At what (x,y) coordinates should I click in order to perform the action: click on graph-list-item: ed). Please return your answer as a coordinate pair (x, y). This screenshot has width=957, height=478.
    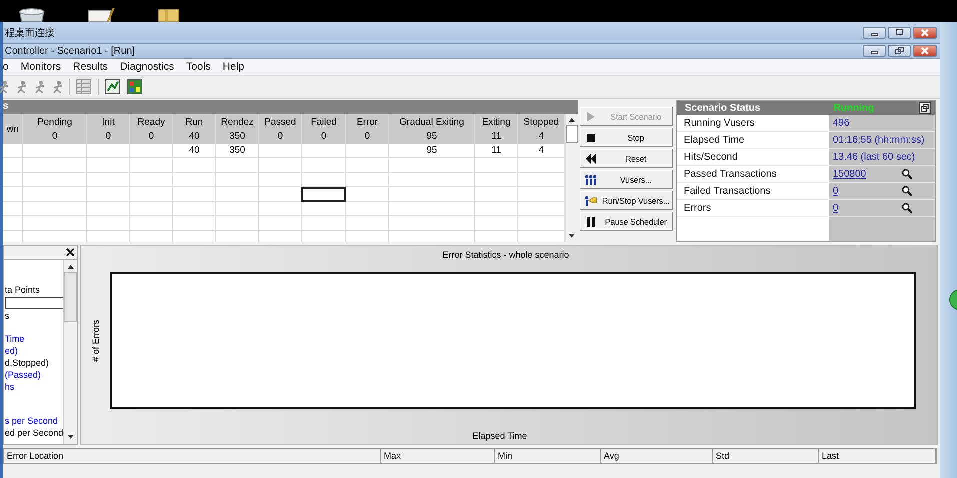
    Looking at the image, I should click on (34, 351).